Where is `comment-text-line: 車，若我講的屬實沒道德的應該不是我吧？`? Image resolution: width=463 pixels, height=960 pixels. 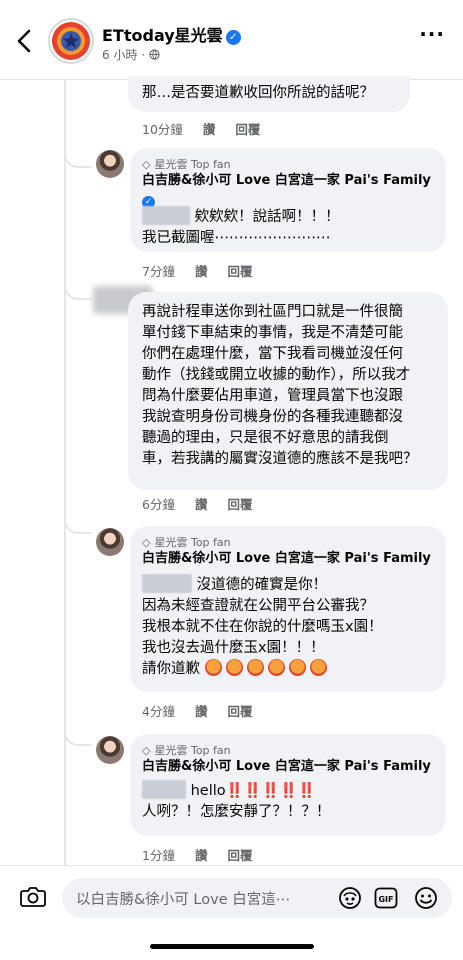 comment-text-line: 車，若我講的屬實沒道德的應該不是我吧？ is located at coordinates (280, 459).